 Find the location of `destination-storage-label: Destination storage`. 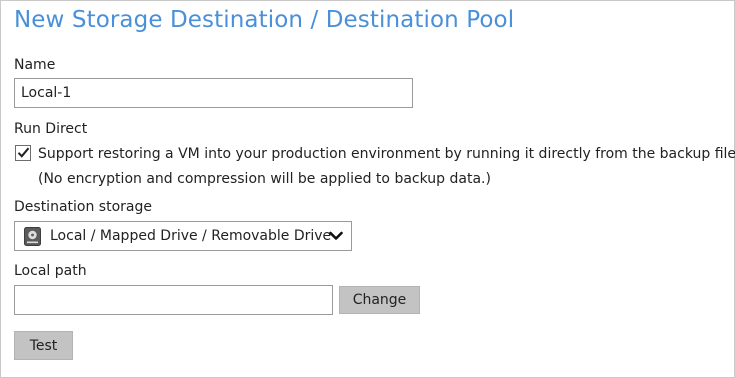

destination-storage-label: Destination storage is located at coordinates (83, 207).